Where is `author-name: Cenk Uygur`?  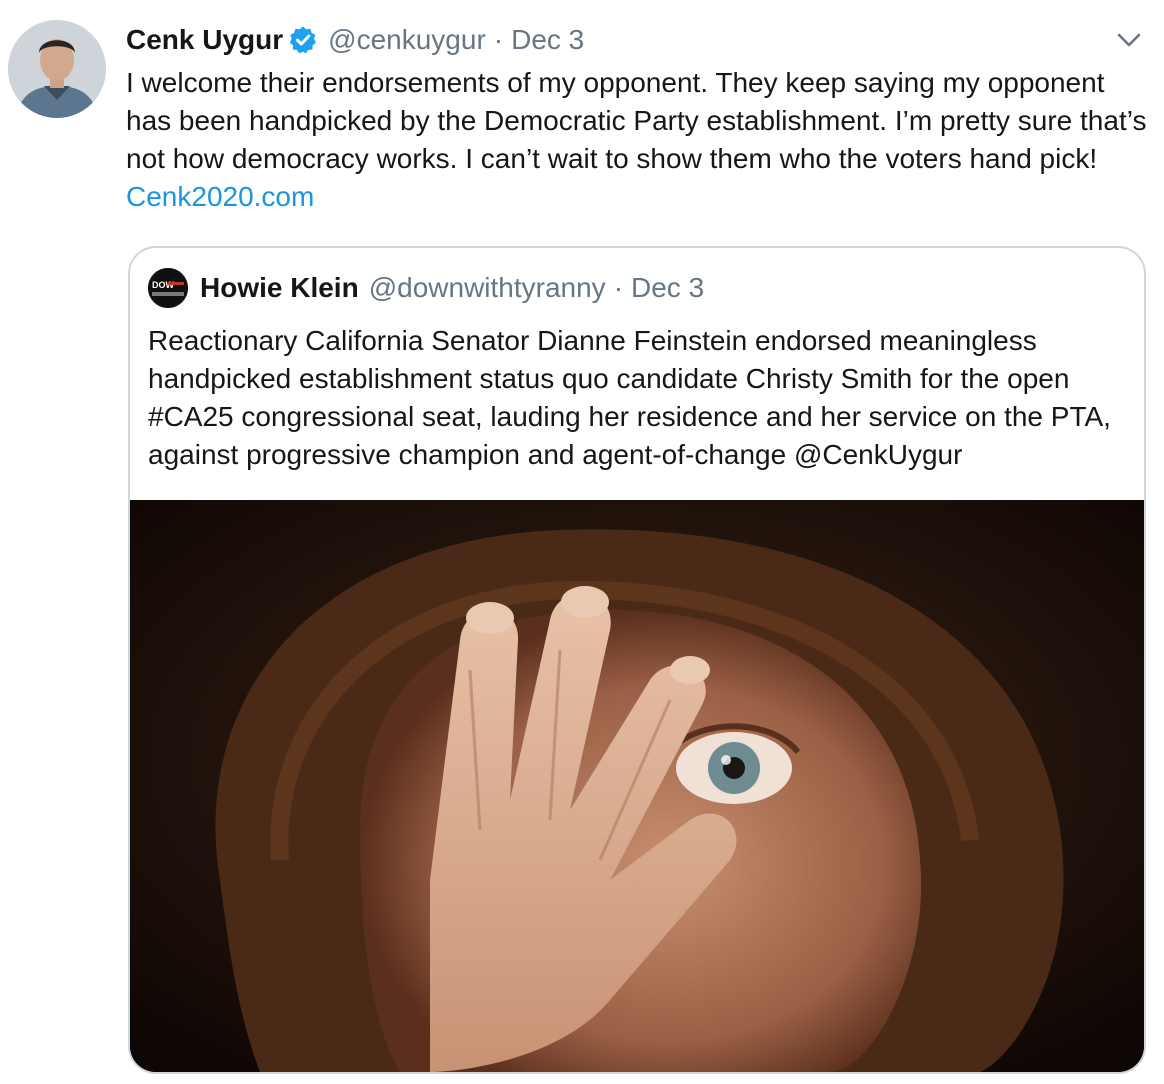 author-name: Cenk Uygur is located at coordinates (204, 40).